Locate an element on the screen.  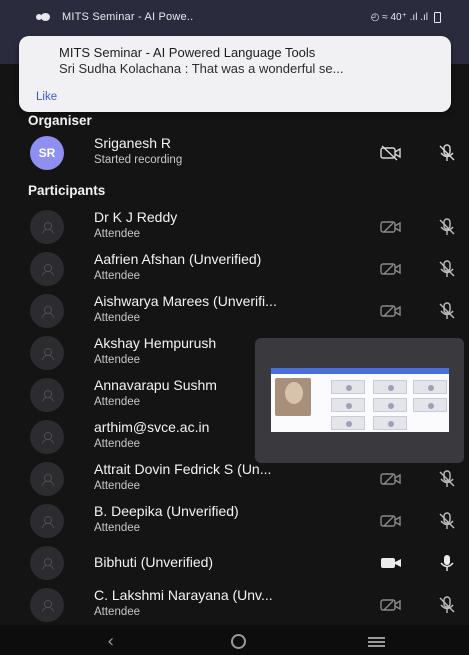
organiser-row: SR Sriganesh R Started recording is located at coordinates (234, 153).